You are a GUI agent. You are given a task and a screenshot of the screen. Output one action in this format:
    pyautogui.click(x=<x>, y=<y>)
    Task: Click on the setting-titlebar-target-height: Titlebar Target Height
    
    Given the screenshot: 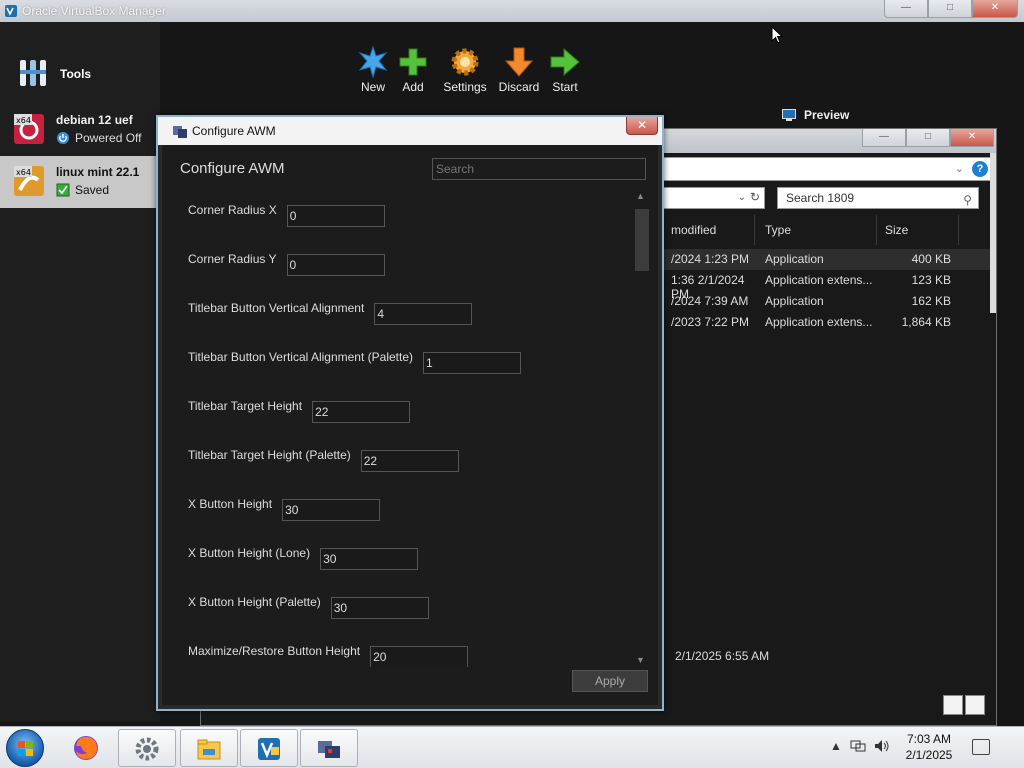 What is the action you would take?
    pyautogui.click(x=299, y=411)
    